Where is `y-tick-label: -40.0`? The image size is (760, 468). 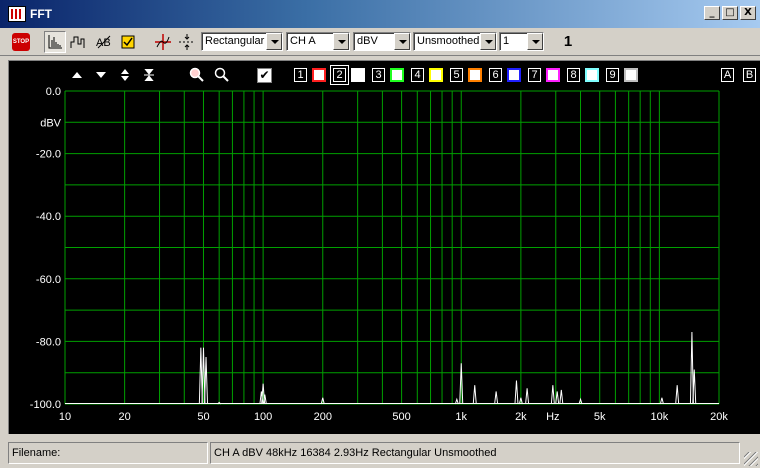
y-tick-label: -40.0 is located at coordinates (48, 217).